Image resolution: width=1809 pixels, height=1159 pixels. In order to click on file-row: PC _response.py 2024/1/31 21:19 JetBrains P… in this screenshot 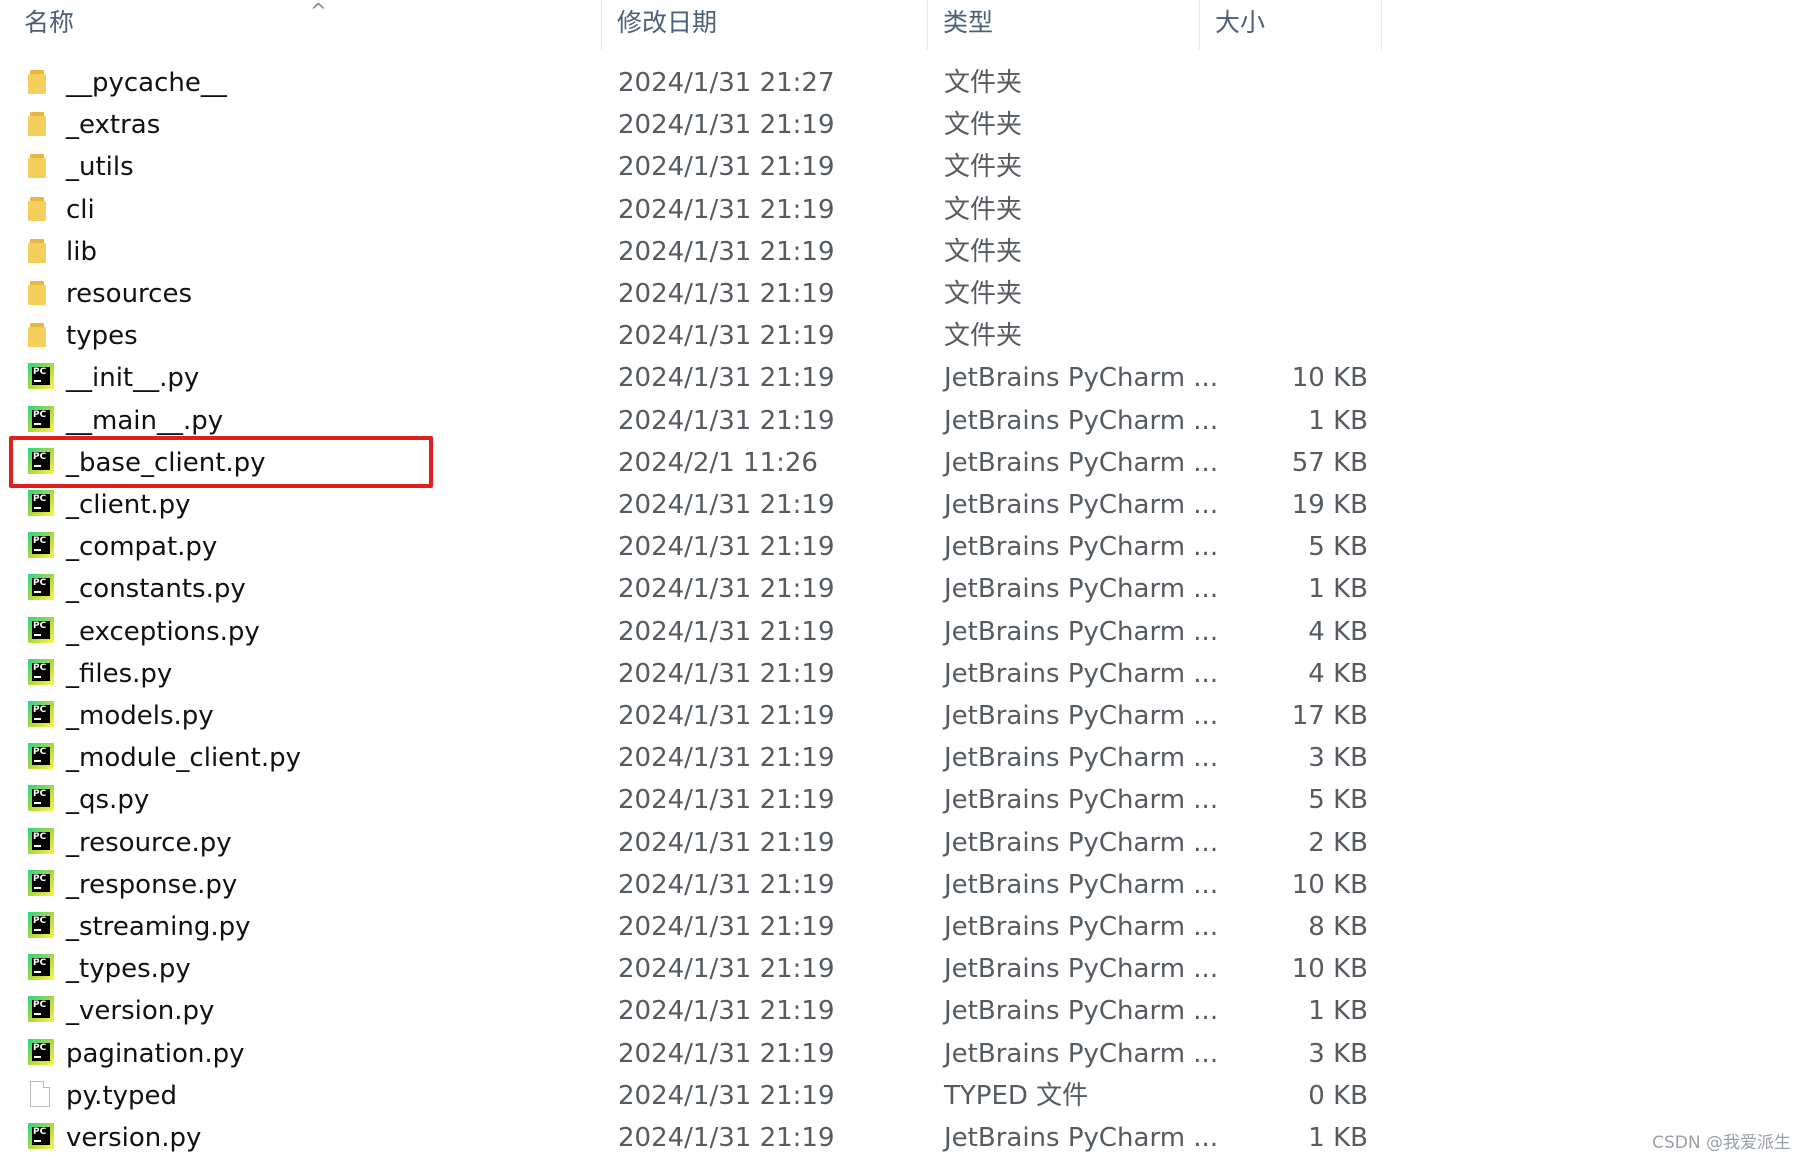, I will do `click(904, 885)`.